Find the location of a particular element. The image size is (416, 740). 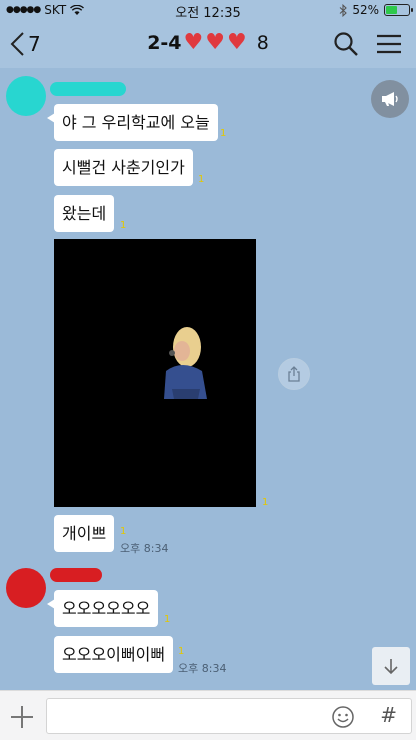

message-bubble: 오오오이뻐이뻐 is located at coordinates (114, 654).